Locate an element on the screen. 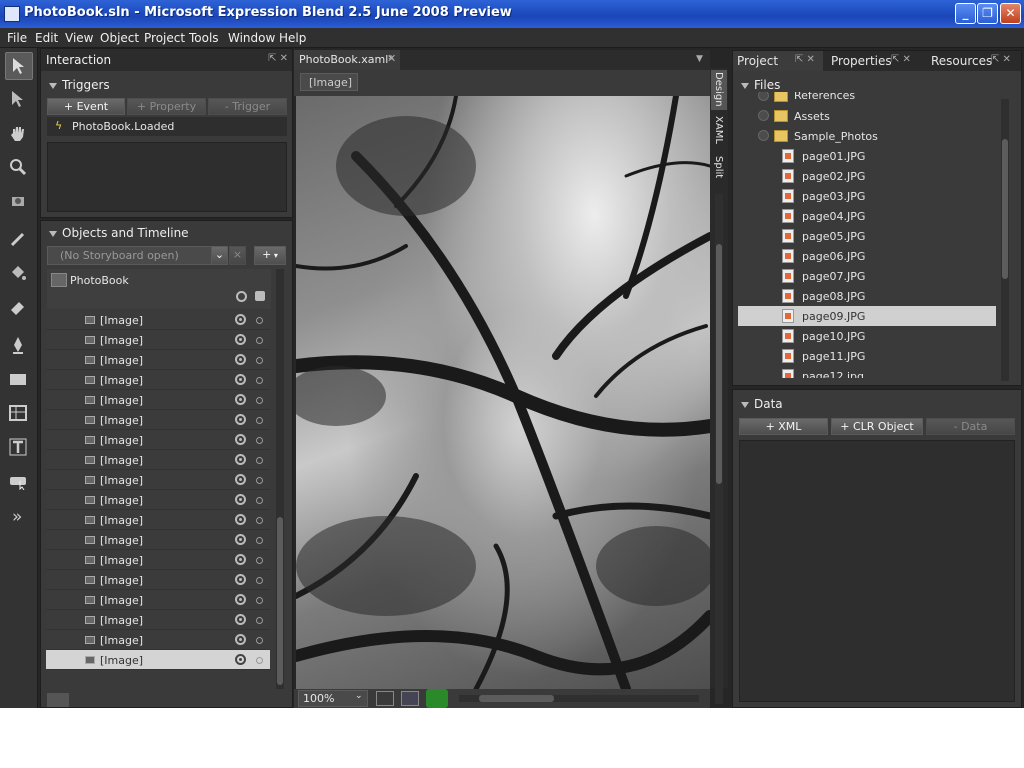  pan-tool is located at coordinates (19, 134).